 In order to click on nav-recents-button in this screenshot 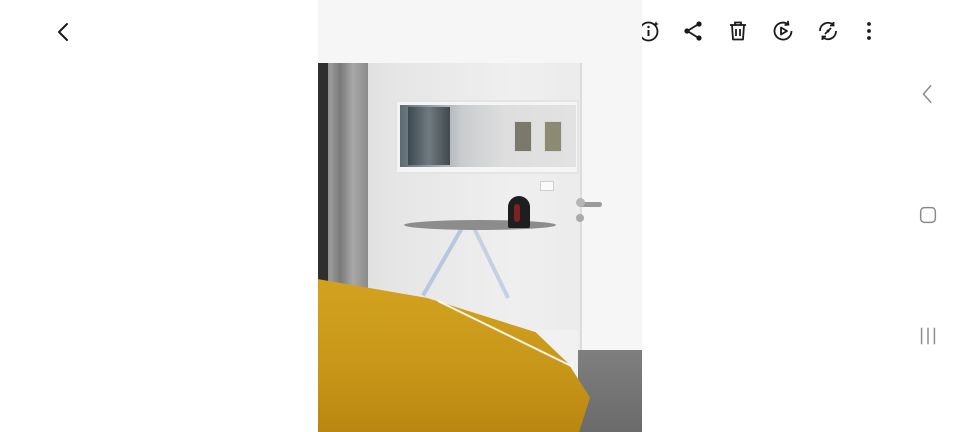, I will do `click(928, 336)`.